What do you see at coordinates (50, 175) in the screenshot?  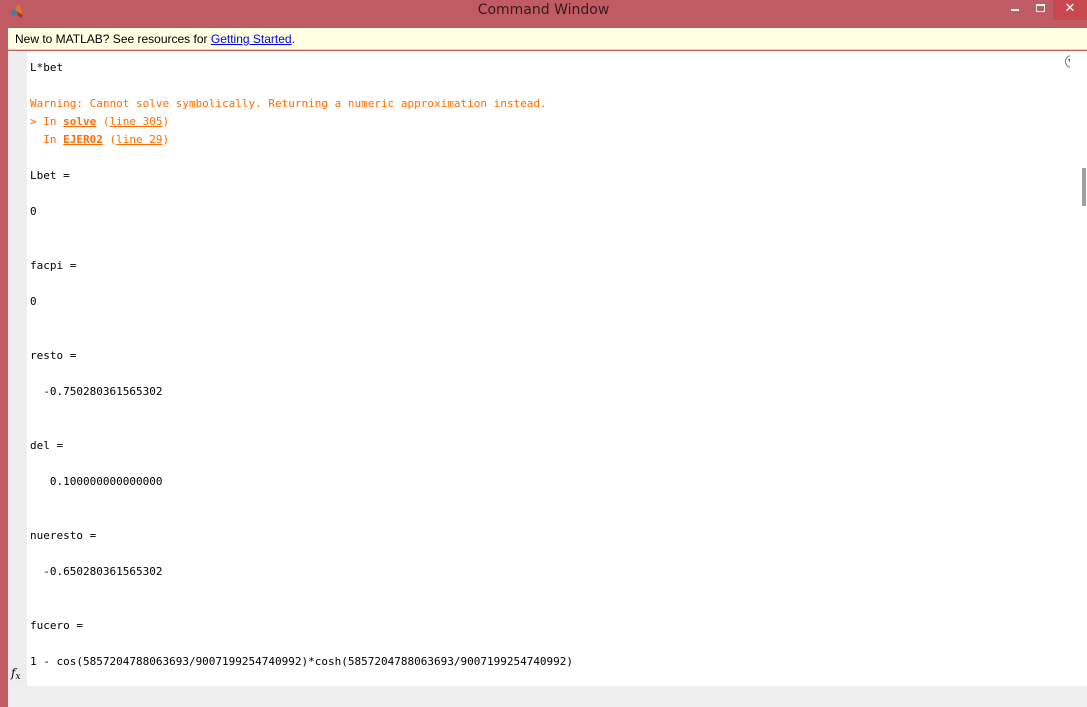 I see `variable-name: Lbet =` at bounding box center [50, 175].